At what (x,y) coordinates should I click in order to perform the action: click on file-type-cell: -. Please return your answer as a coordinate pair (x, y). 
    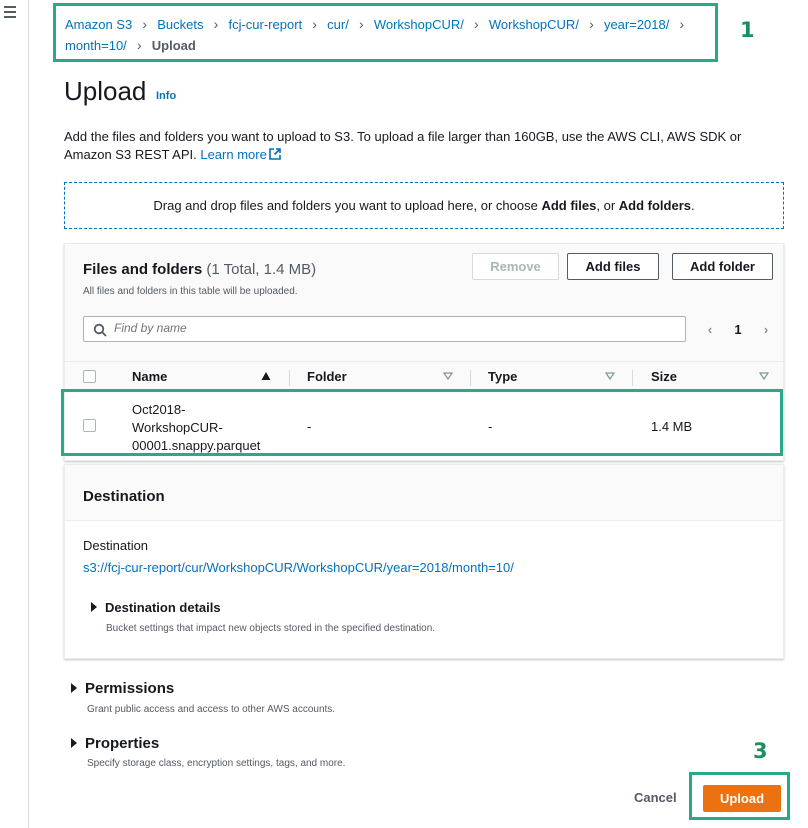
    Looking at the image, I should click on (490, 426).